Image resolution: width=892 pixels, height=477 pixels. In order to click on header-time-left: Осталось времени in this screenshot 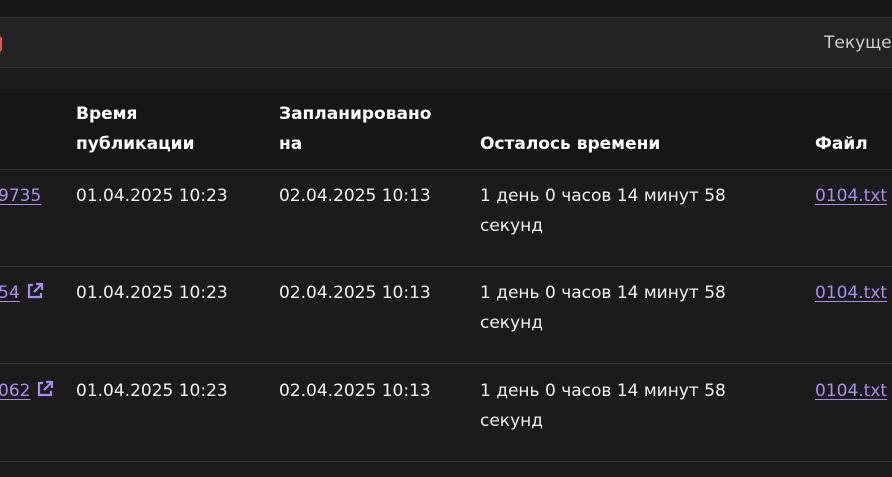, I will do `click(570, 144)`.